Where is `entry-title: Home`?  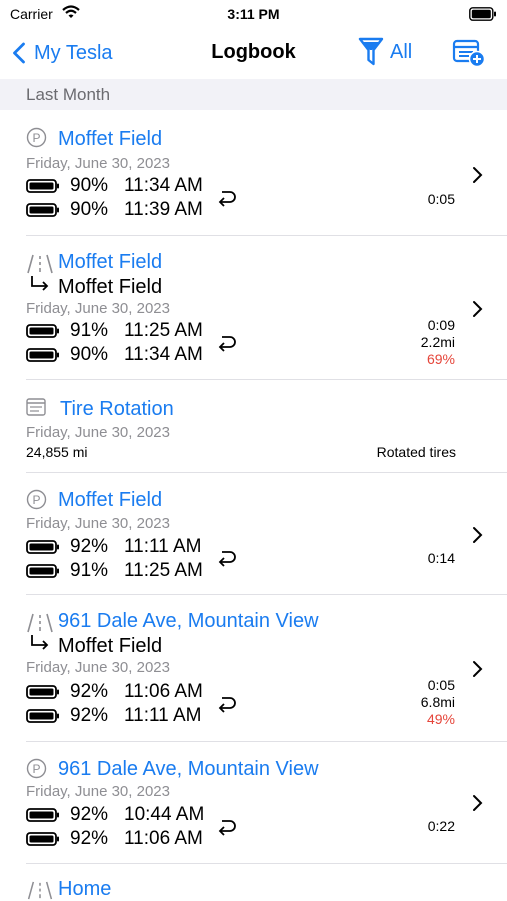
entry-title: Home is located at coordinates (85, 889).